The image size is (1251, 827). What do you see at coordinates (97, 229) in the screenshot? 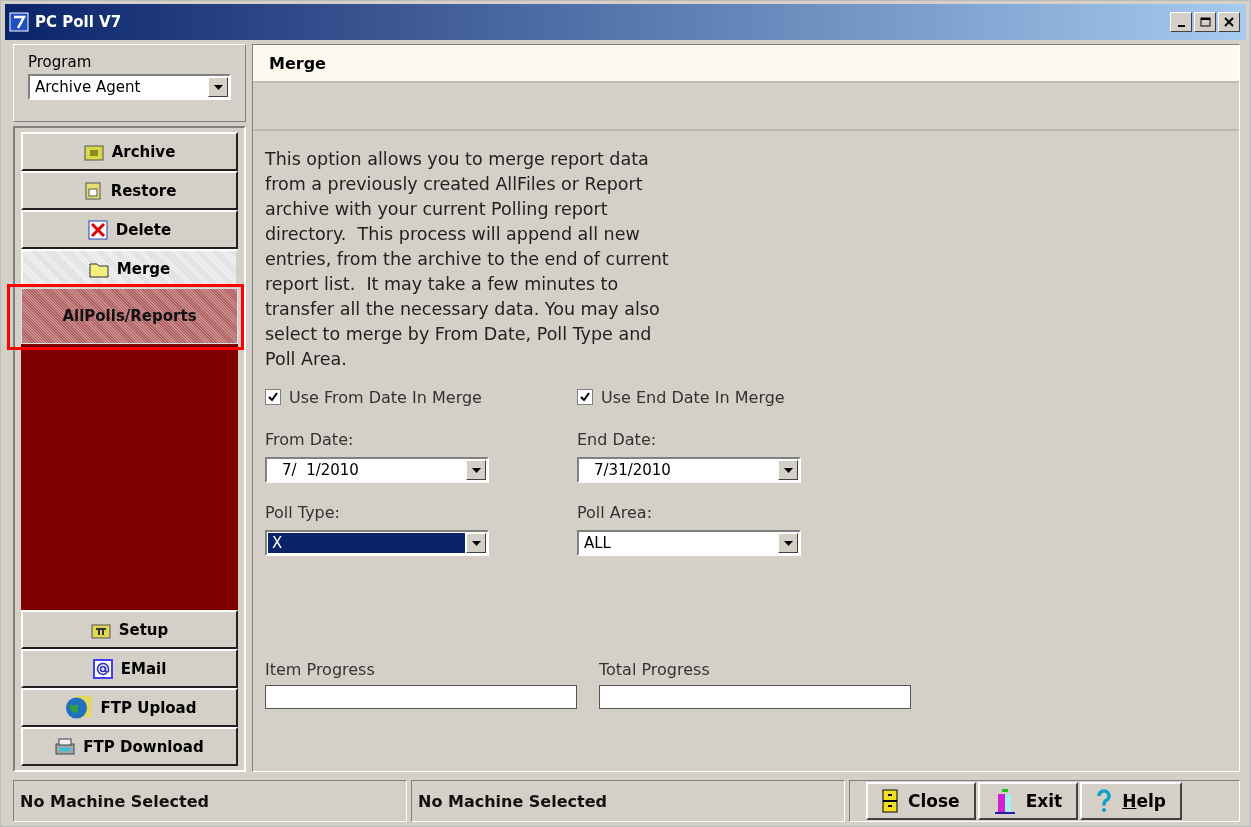
I see `delete-icon` at bounding box center [97, 229].